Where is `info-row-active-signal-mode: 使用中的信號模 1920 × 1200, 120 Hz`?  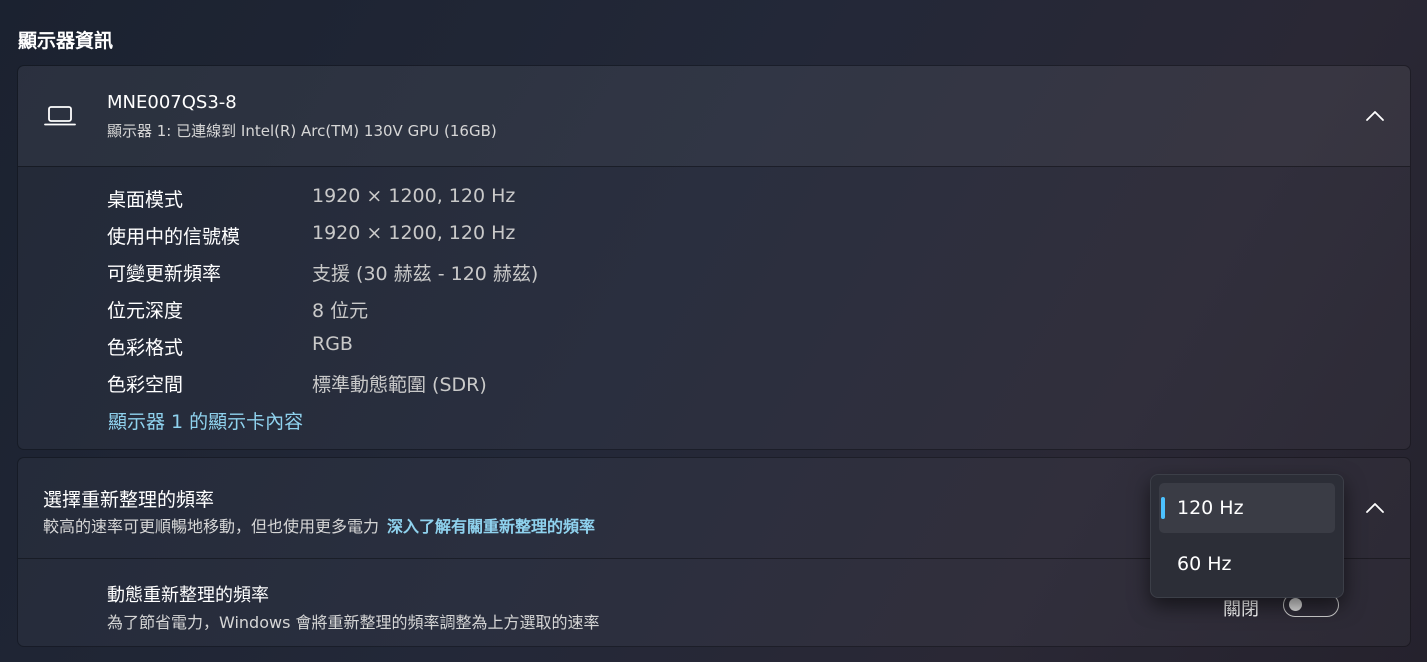 info-row-active-signal-mode: 使用中的信號模 1920 × 1200, 120 Hz is located at coordinates (507, 237).